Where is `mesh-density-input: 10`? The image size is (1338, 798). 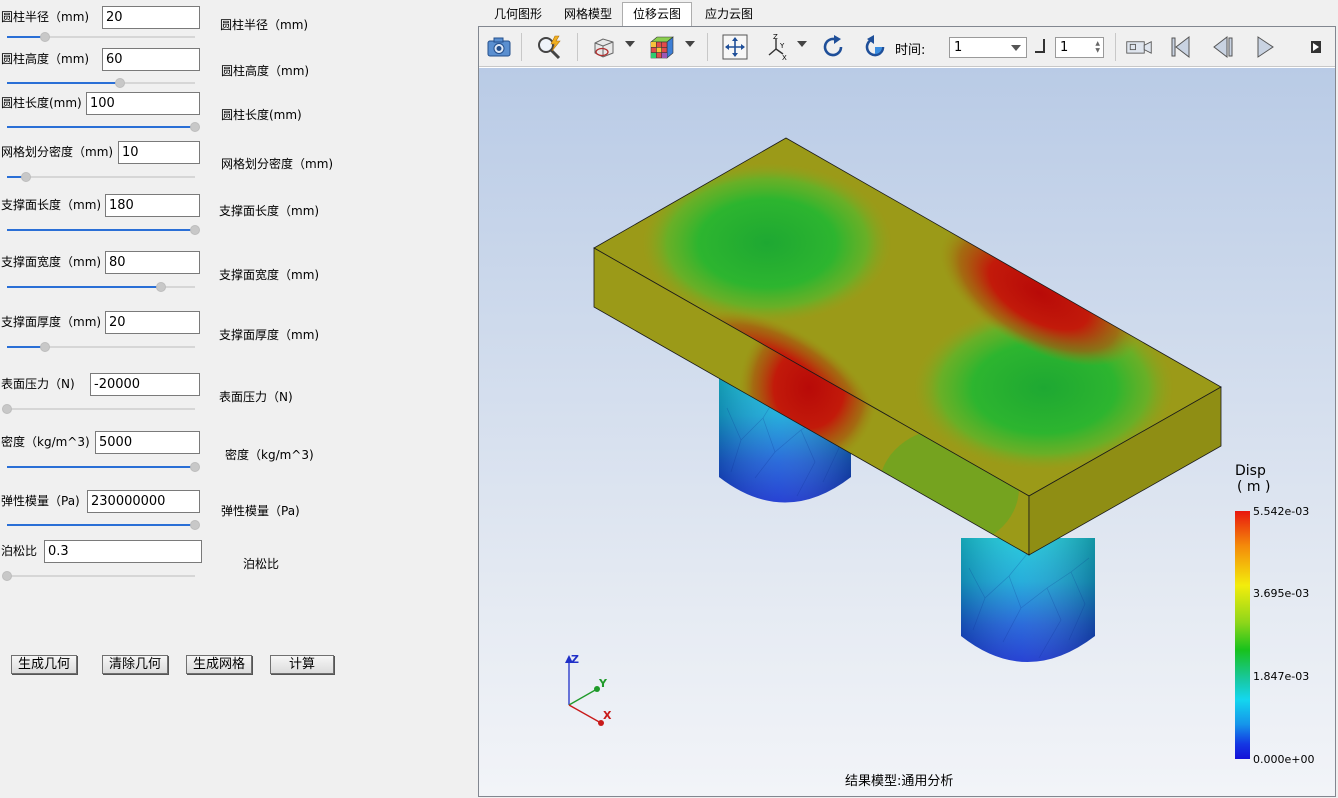 mesh-density-input: 10 is located at coordinates (159, 152).